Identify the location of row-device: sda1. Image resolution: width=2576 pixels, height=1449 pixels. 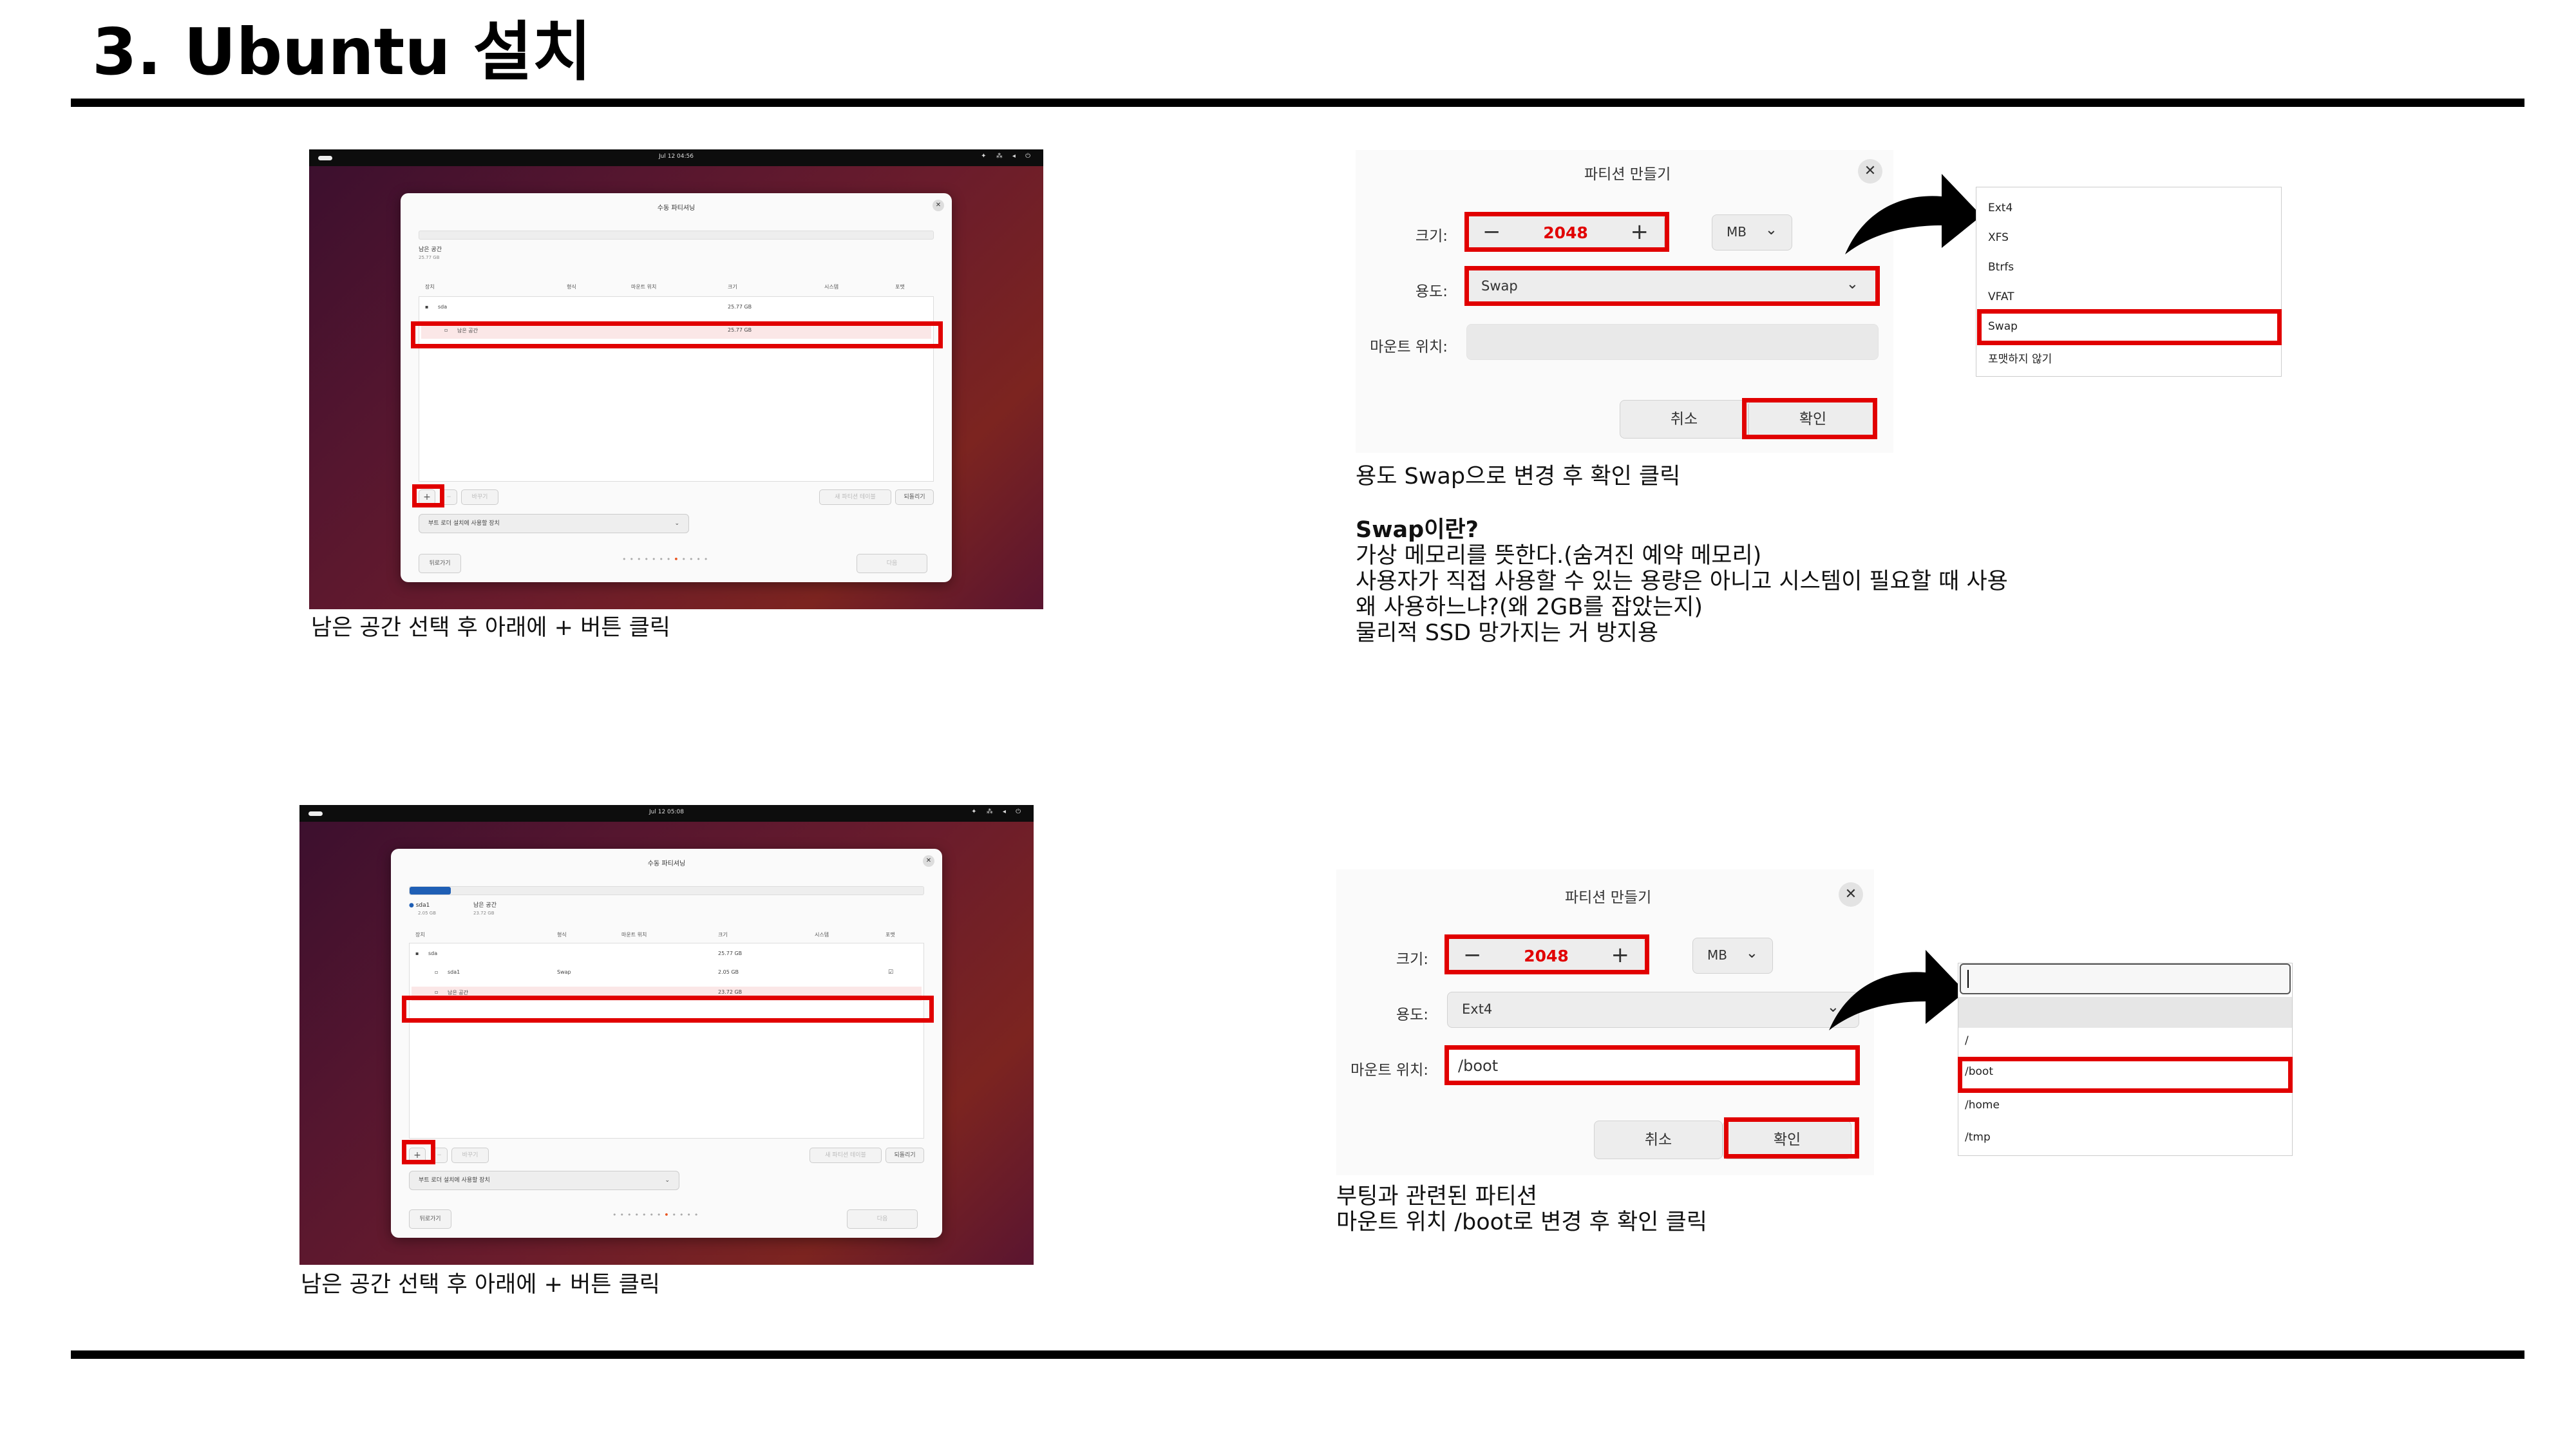
(454, 972).